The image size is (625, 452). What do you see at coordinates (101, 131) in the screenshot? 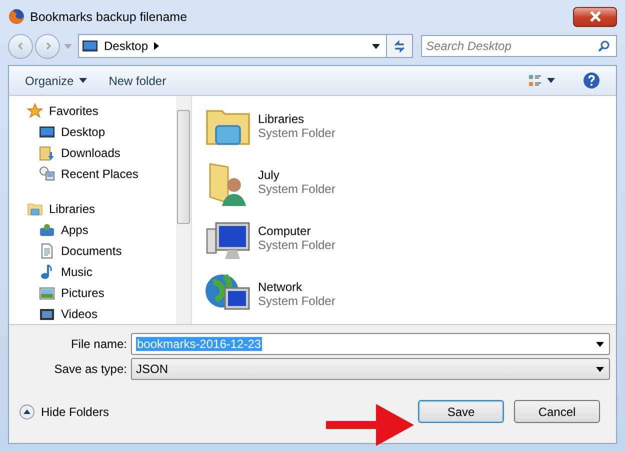
I see `sidebar-item: Desktop` at bounding box center [101, 131].